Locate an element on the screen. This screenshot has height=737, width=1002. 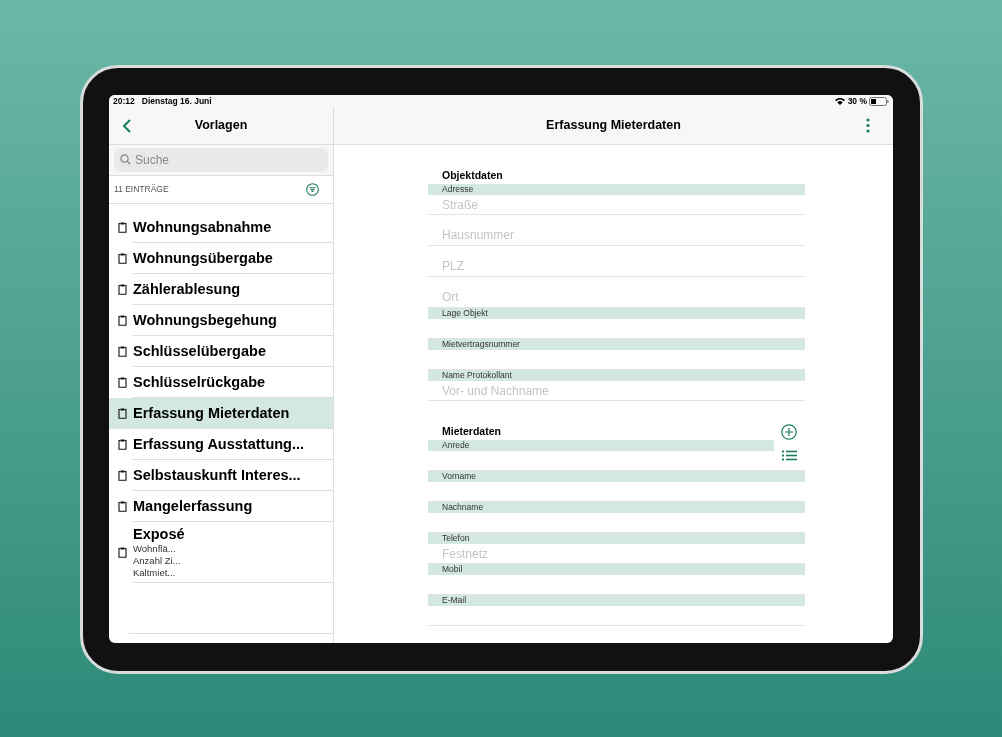
text-field: Hausnummer is located at coordinates (616, 230).